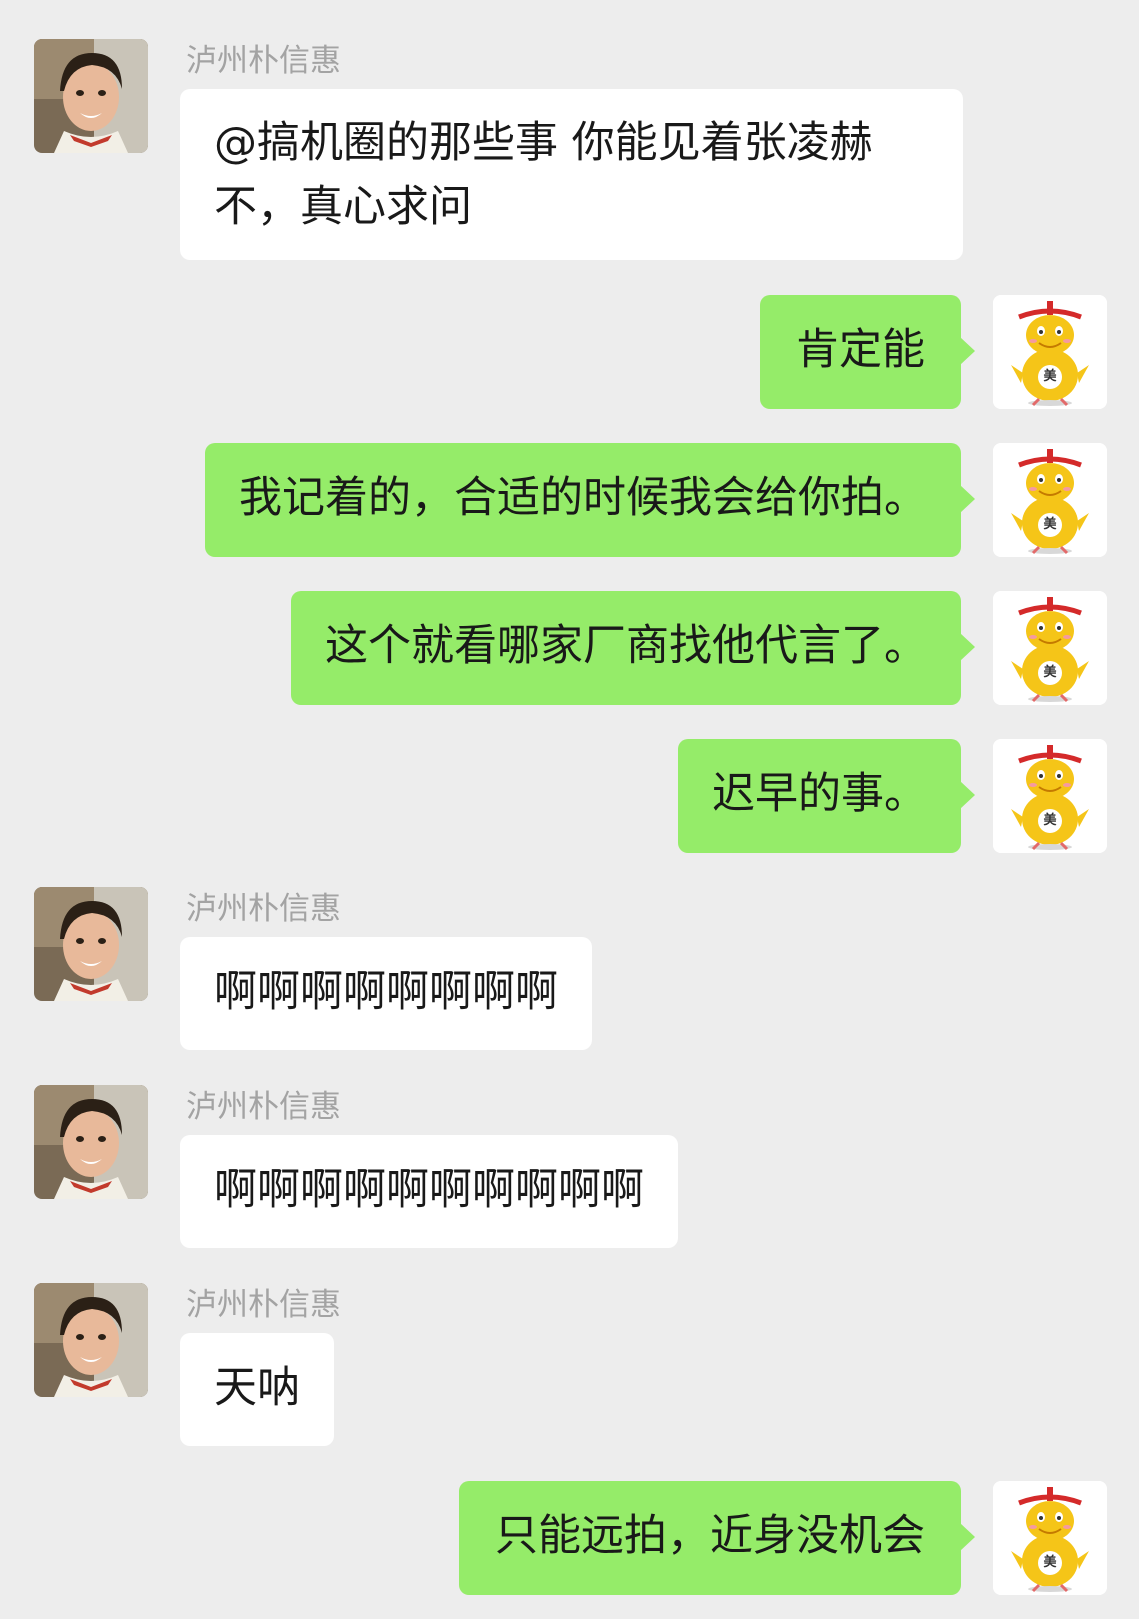  What do you see at coordinates (571, 174) in the screenshot?
I see `message-bubble-incoming: @搞机圈的那些事 你能见着张凌赫不，真心求问` at bounding box center [571, 174].